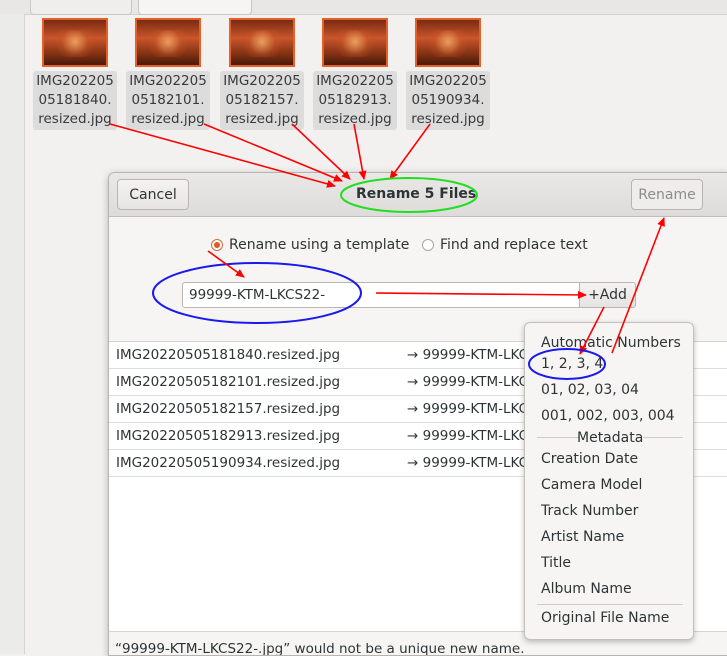 This screenshot has height=656, width=727. I want to click on dialog-title: Rename 5 Files, so click(416, 194).